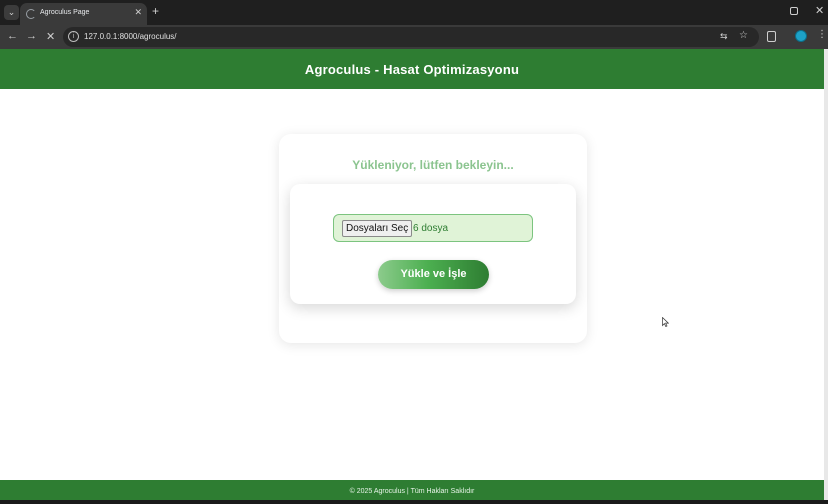 The height and width of the screenshot is (504, 828). What do you see at coordinates (31, 14) in the screenshot?
I see `loading-spinner-icon` at bounding box center [31, 14].